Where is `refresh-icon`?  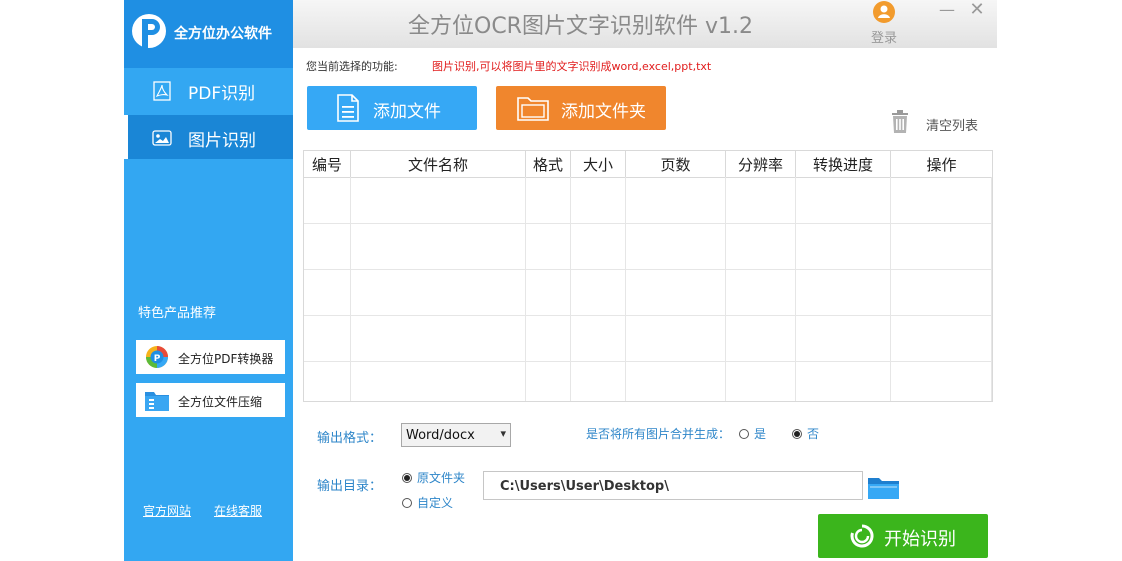 refresh-icon is located at coordinates (862, 536).